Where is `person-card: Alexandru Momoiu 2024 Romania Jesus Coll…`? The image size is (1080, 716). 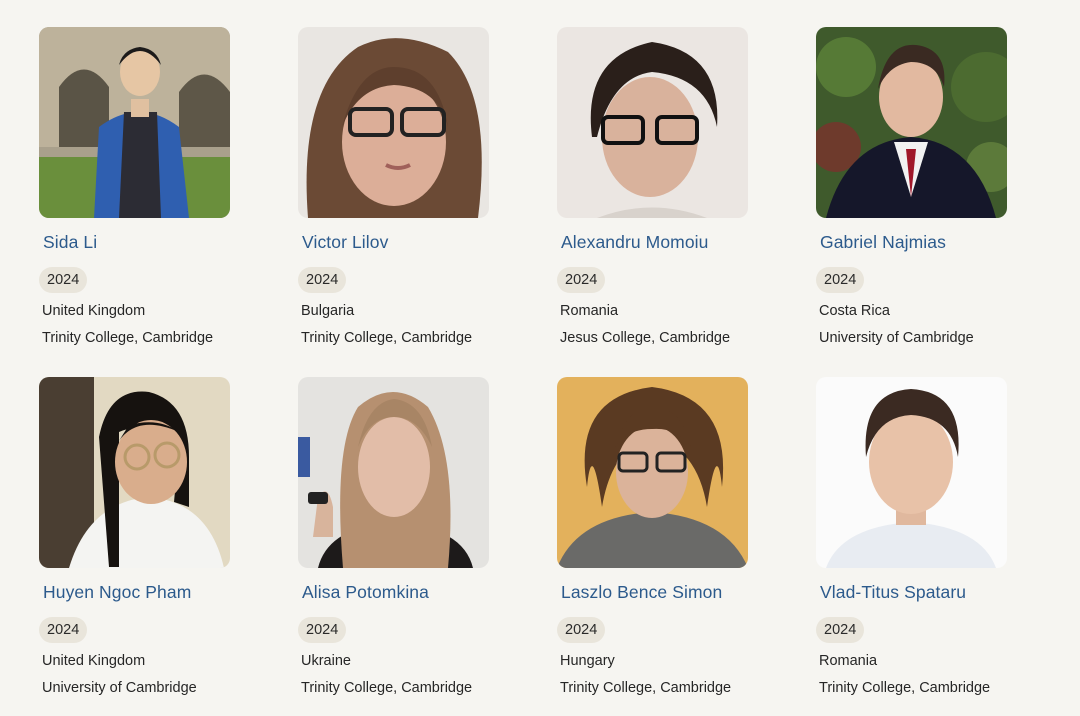 person-card: Alexandru Momoiu 2024 Romania Jesus Coll… is located at coordinates (657, 187).